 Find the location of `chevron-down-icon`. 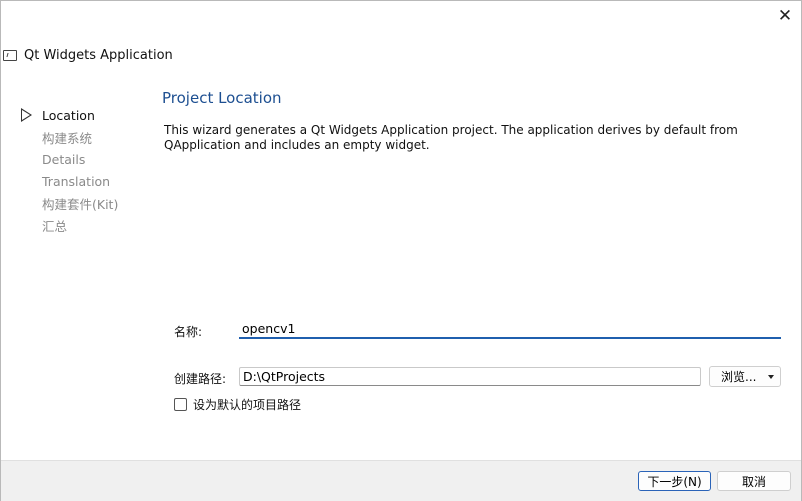

chevron-down-icon is located at coordinates (771, 377).